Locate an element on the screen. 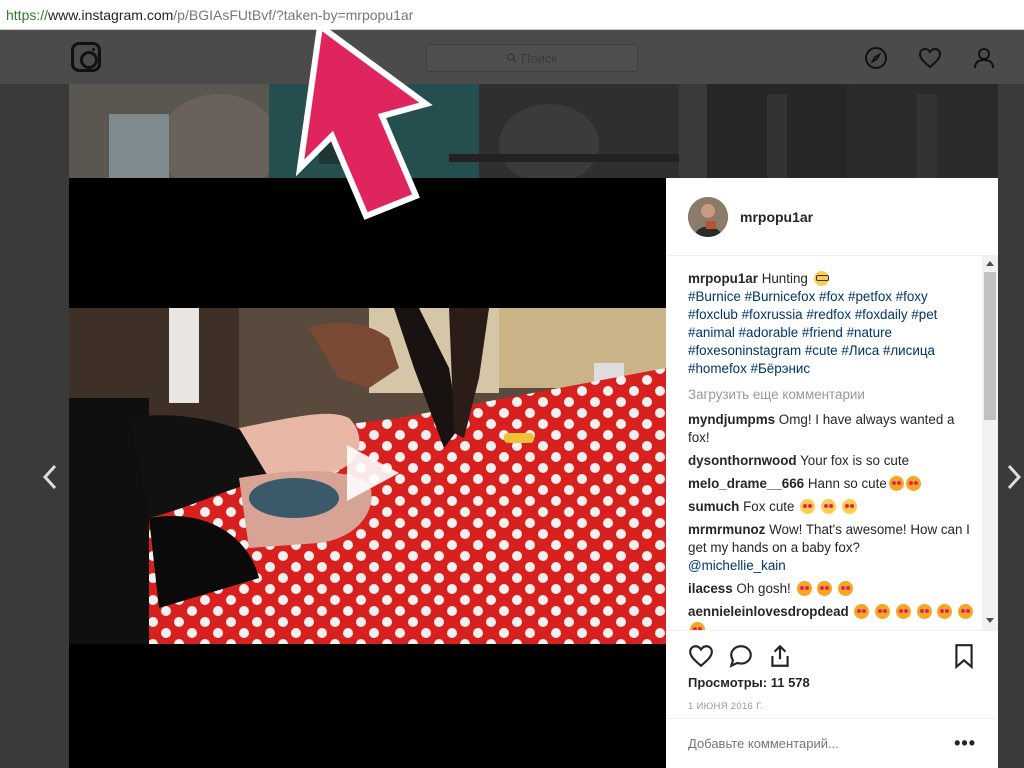 The height and width of the screenshot is (768, 1024). comment-item: sumuch Fox cute is located at coordinates (833, 507).